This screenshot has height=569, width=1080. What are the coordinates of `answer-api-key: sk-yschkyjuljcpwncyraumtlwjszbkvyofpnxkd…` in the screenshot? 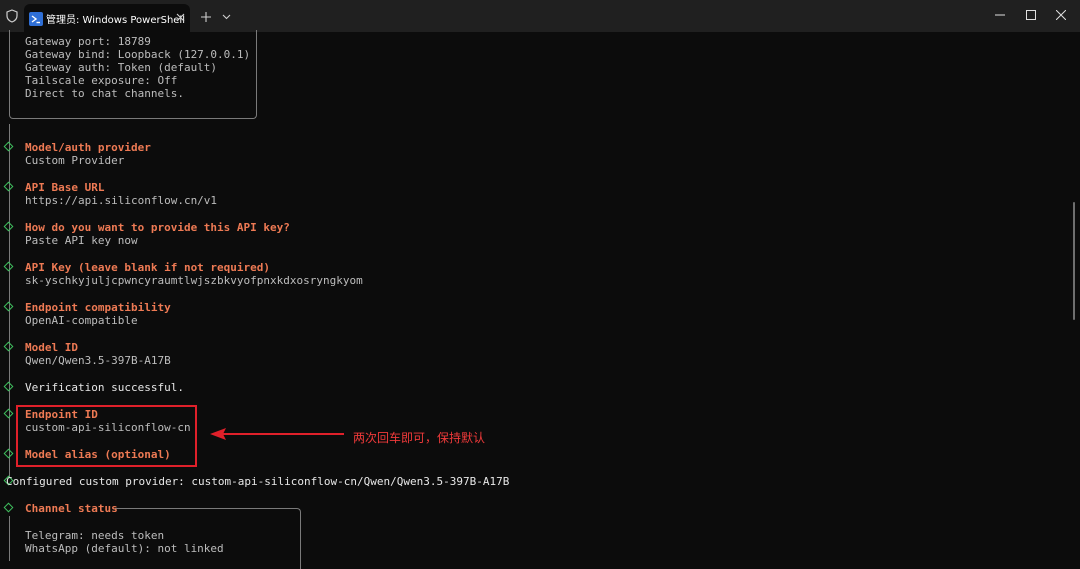 It's located at (194, 280).